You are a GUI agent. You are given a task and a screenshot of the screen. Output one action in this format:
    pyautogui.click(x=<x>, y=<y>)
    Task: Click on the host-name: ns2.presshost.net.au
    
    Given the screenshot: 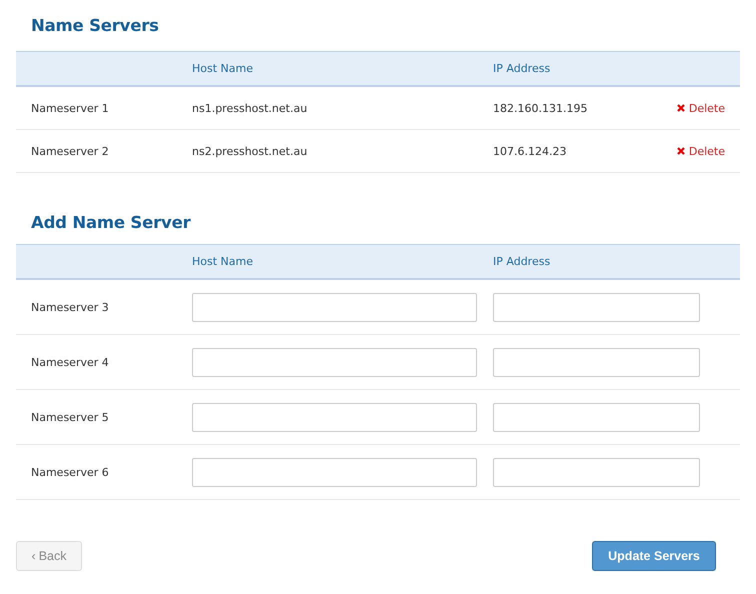 What is the action you would take?
    pyautogui.click(x=250, y=151)
    